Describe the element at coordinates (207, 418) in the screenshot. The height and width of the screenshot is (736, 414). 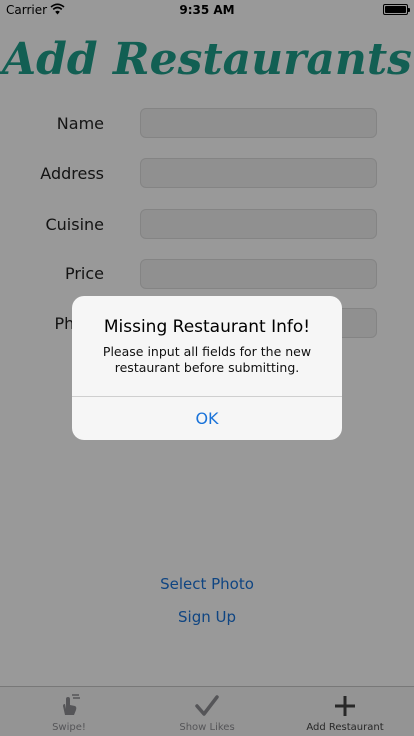
I see `alert-ok-button: OK` at that location.